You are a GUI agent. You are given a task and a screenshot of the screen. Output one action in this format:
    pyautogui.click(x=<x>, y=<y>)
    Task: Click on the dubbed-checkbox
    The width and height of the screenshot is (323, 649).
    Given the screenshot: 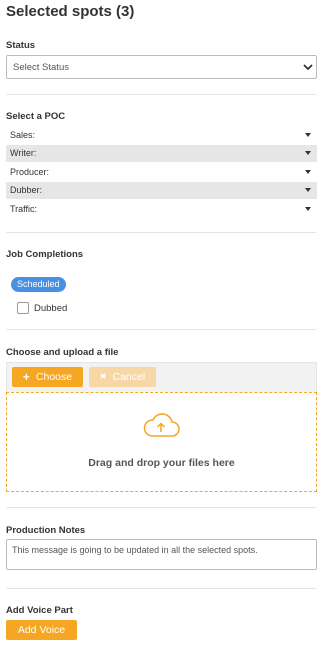 What is the action you would take?
    pyautogui.click(x=23, y=308)
    